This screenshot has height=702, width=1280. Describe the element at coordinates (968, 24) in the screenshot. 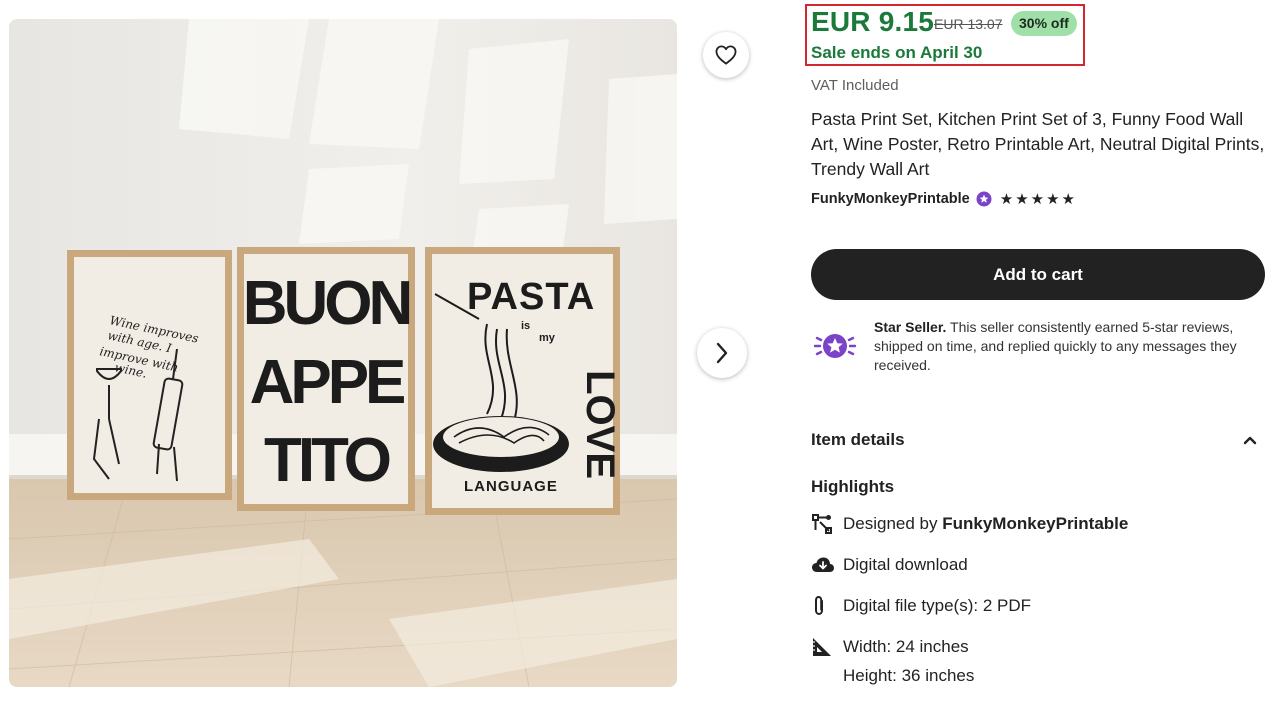

I see `original-price: EUR 13.07` at that location.